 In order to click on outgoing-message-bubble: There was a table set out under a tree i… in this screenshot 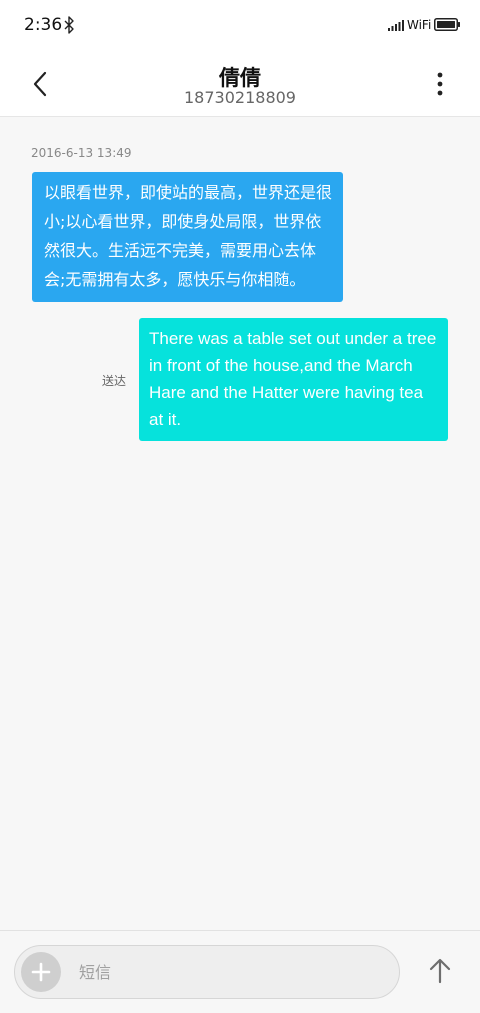, I will do `click(293, 379)`.